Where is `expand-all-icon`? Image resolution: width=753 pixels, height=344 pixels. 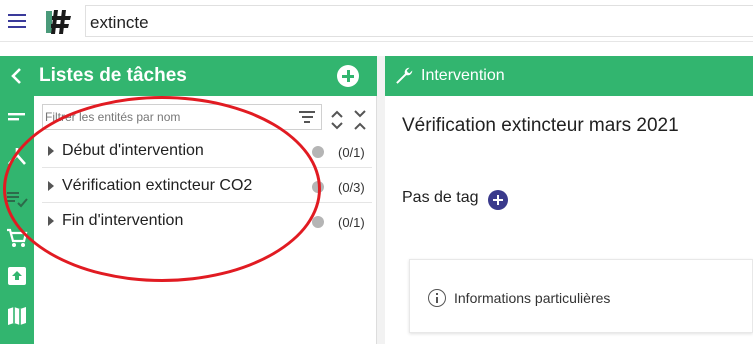 expand-all-icon is located at coordinates (360, 124).